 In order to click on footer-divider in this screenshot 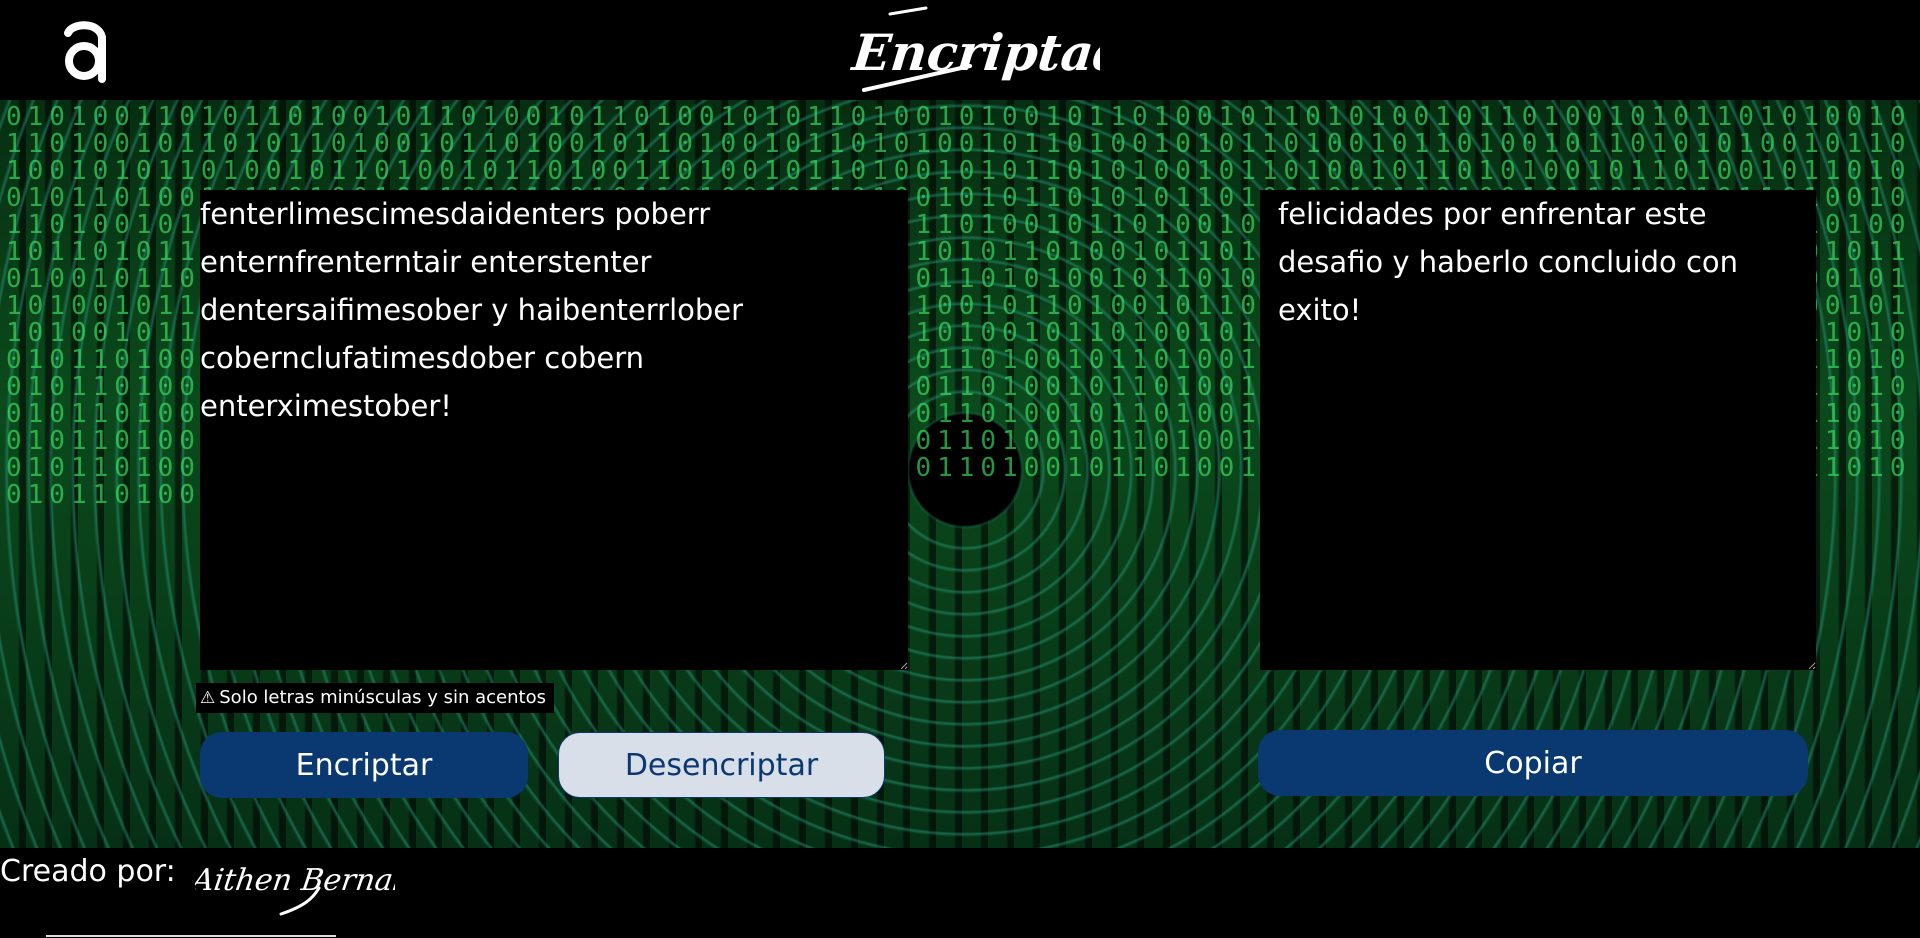, I will do `click(191, 936)`.